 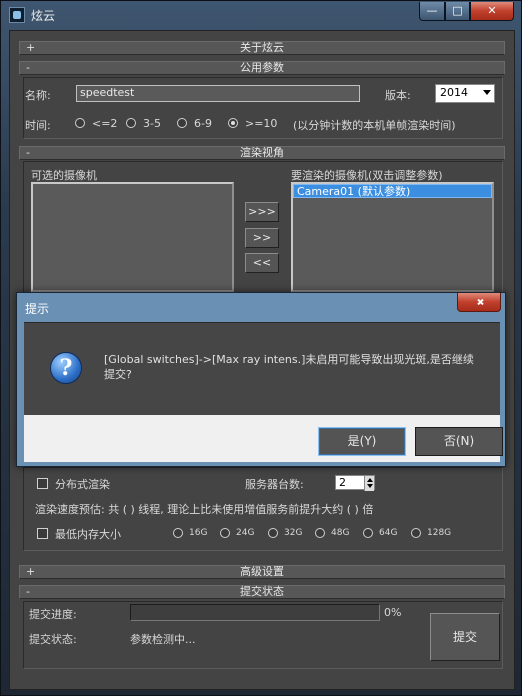 What do you see at coordinates (465, 637) in the screenshot?
I see `submit-button: 提交` at bounding box center [465, 637].